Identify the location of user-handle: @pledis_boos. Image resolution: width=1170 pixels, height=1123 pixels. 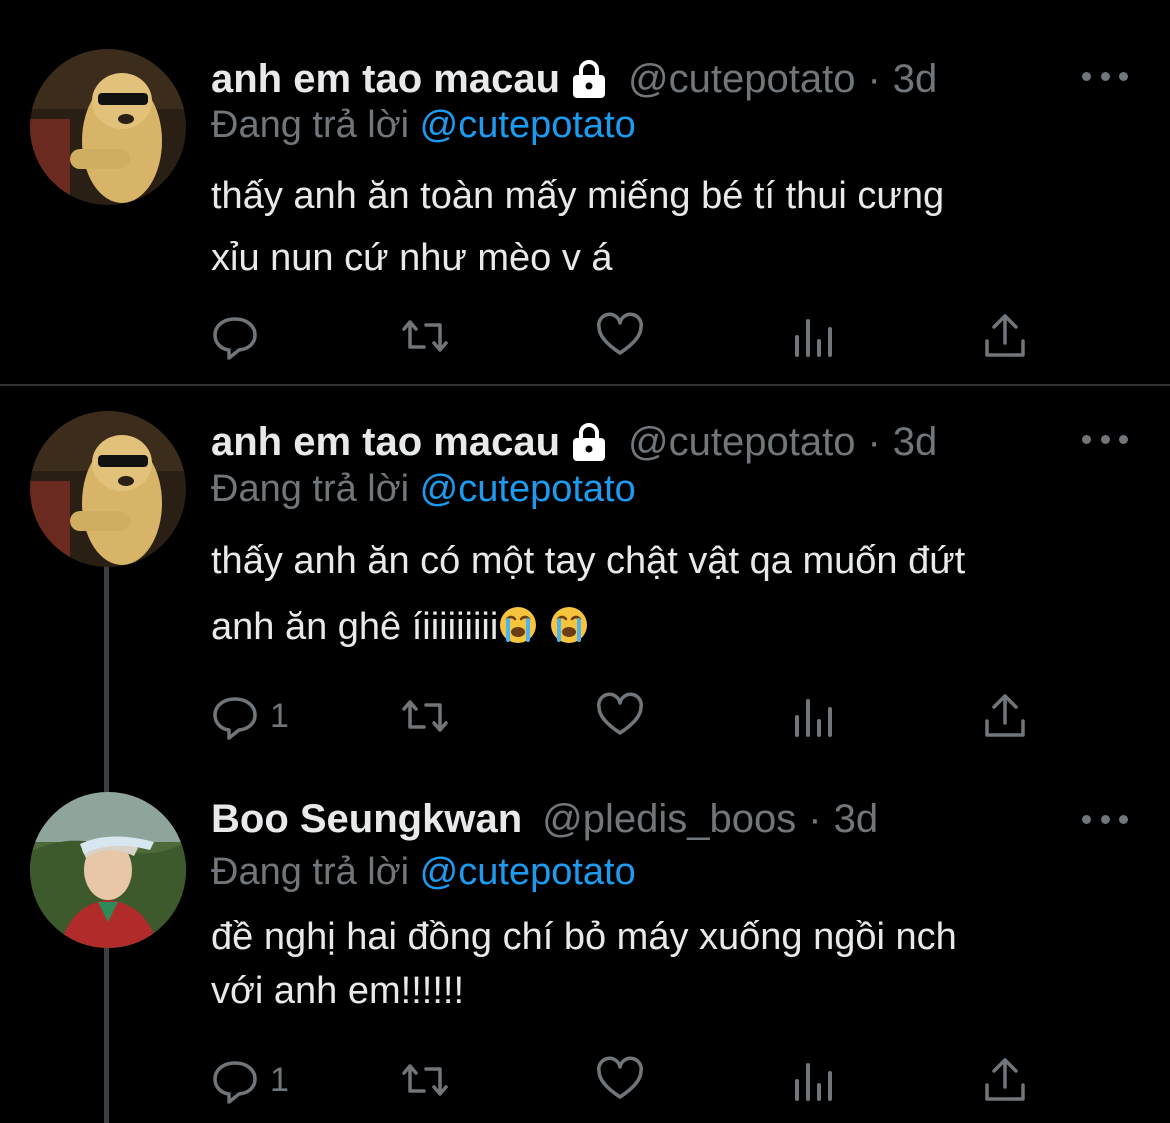
(669, 819).